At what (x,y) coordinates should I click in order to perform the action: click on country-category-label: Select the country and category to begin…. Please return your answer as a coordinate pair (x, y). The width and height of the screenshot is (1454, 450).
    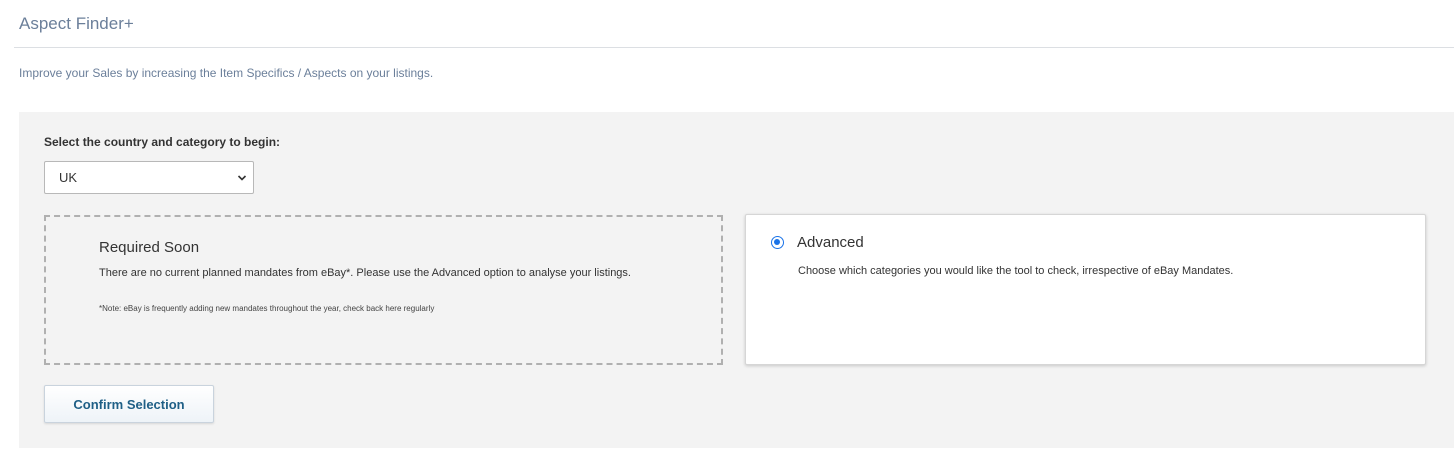
    Looking at the image, I should click on (162, 142).